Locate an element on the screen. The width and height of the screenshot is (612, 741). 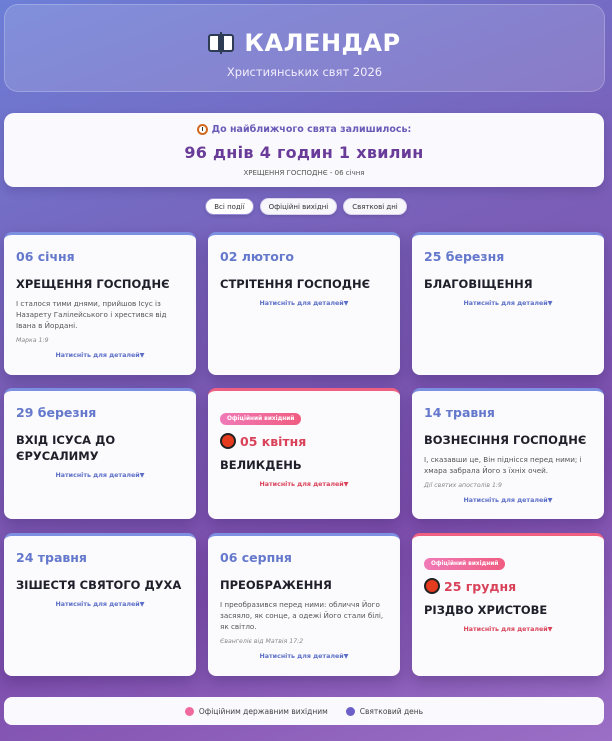
event-name: ВОЗНЕСІННЯ ГОСПОДНЄ is located at coordinates (505, 440).